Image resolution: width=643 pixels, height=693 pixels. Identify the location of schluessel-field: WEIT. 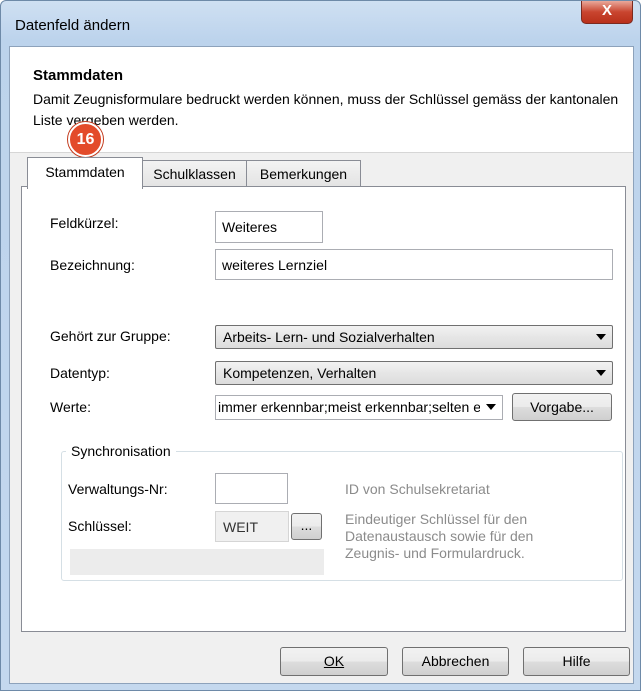
(252, 526).